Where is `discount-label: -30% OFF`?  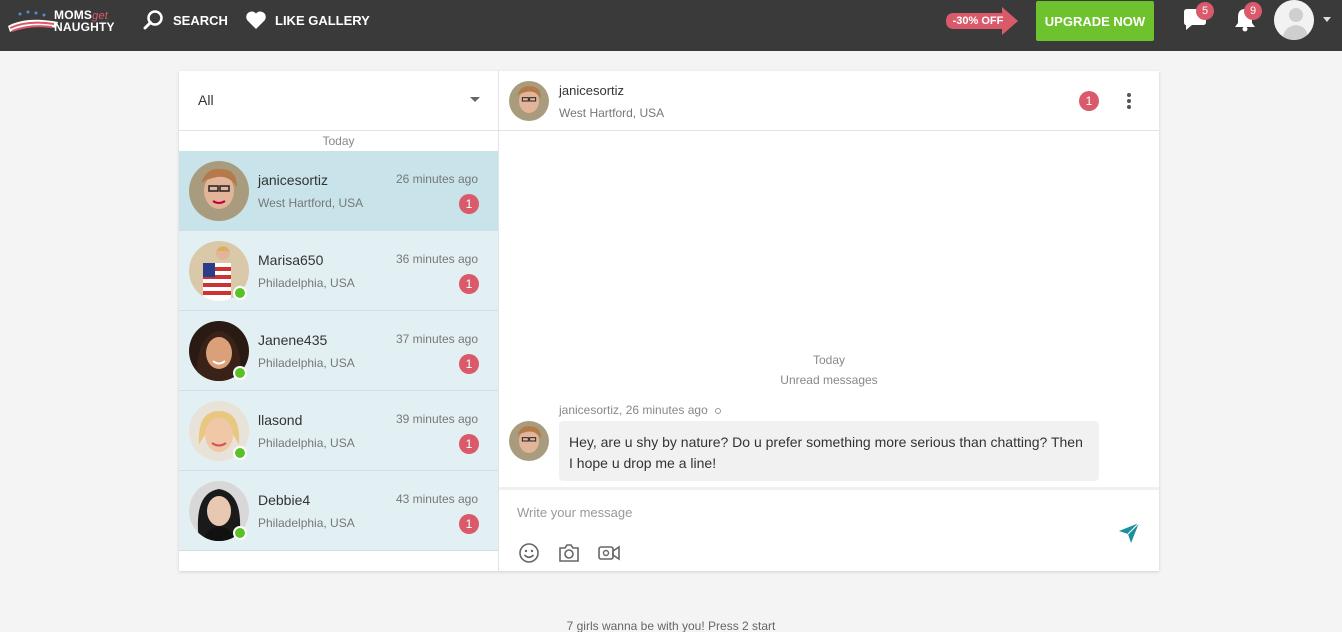 discount-label: -30% OFF is located at coordinates (978, 21).